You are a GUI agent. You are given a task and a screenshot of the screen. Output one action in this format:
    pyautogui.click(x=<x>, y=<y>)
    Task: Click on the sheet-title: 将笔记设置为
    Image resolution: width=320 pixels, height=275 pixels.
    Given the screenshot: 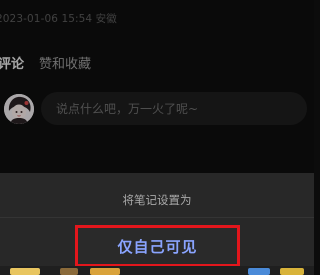 What is the action you would take?
    pyautogui.click(x=157, y=200)
    